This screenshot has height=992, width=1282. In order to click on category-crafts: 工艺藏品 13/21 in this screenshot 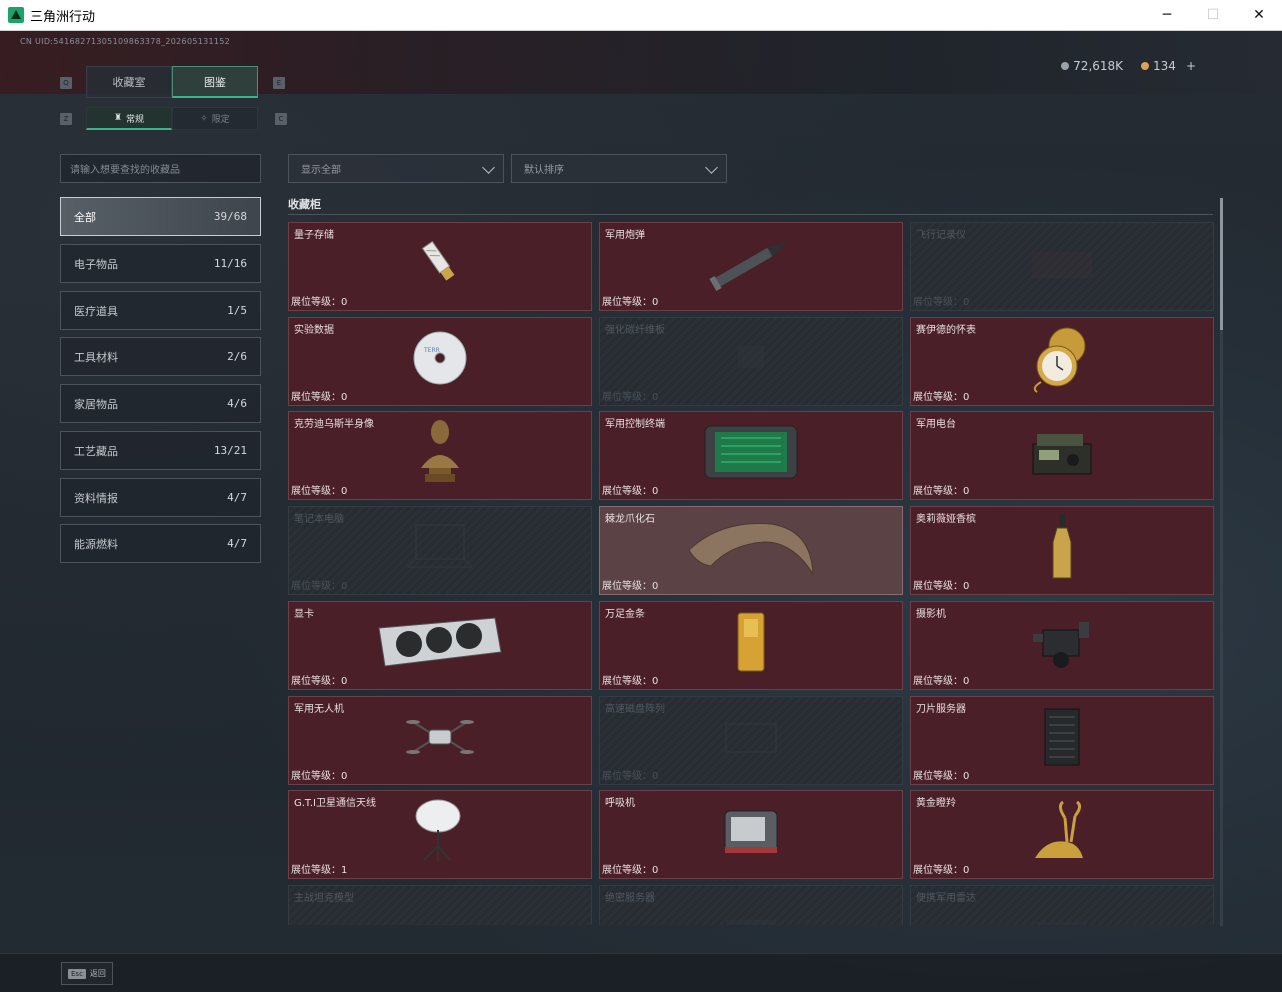, I will do `click(160, 450)`.